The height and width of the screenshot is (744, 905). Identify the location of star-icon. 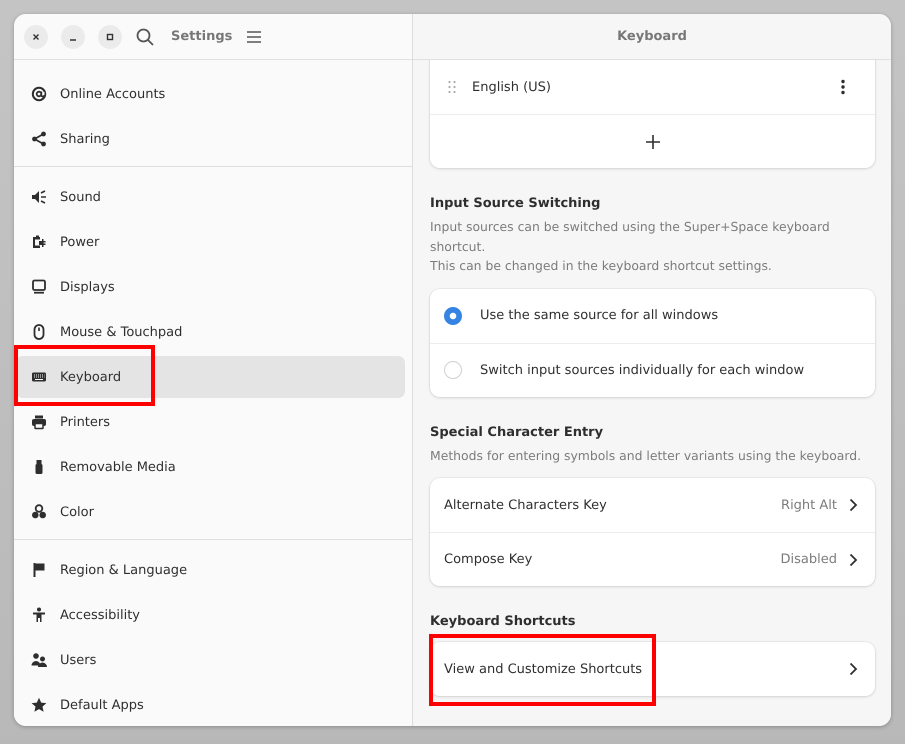
(39, 705).